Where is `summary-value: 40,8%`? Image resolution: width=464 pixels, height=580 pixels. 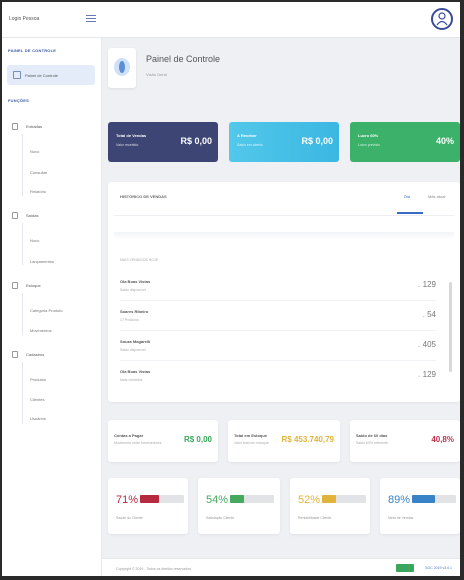
summary-value: 40,8% is located at coordinates (442, 439).